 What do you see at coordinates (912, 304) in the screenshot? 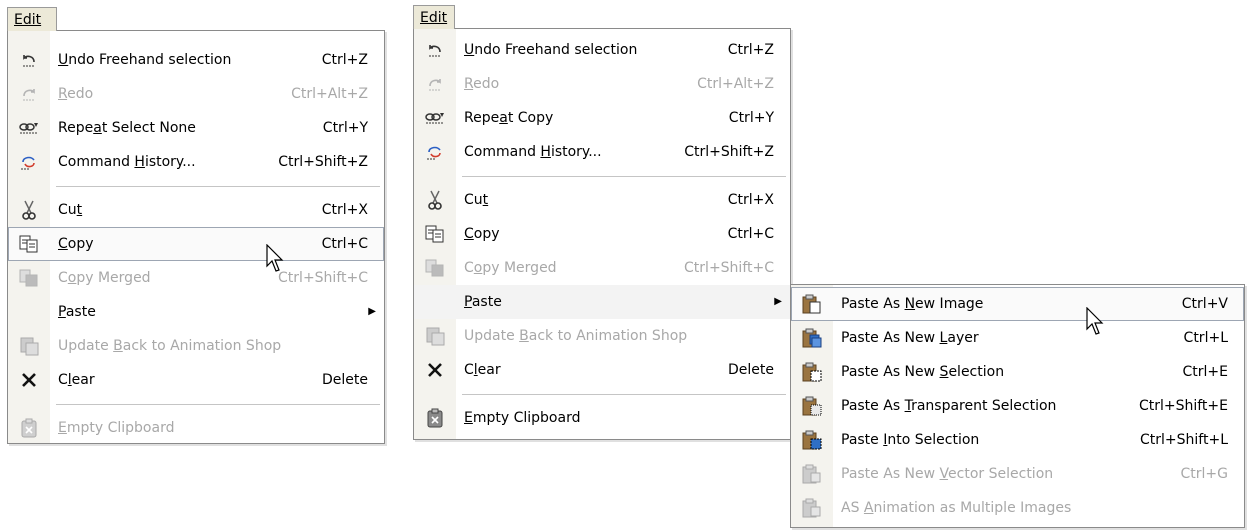
I see `menu-item-label: Paste As New Image` at bounding box center [912, 304].